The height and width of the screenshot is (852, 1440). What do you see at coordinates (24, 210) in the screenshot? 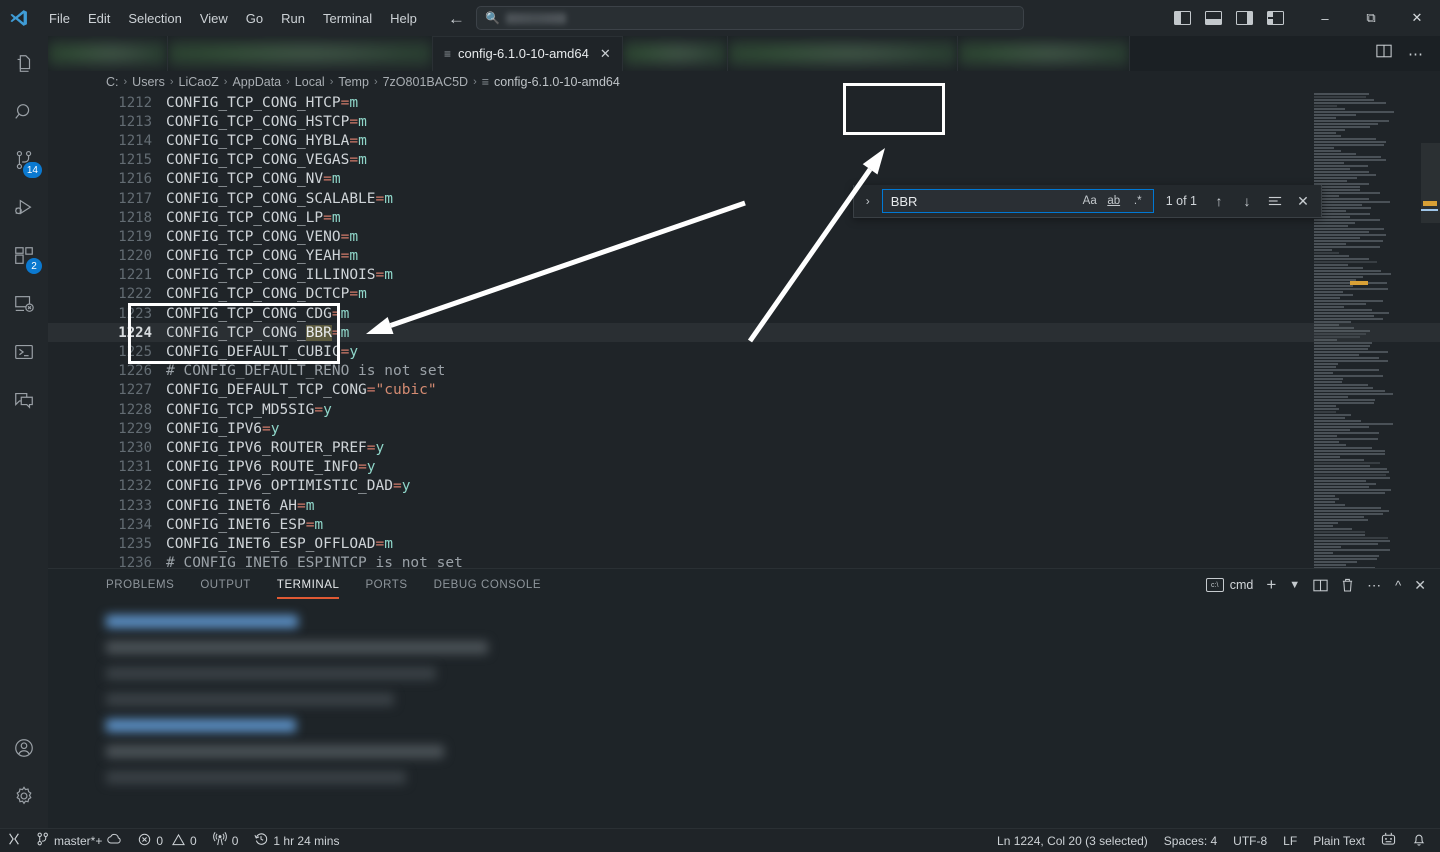
I see `activitybar-item-run-and-debug` at bounding box center [24, 210].